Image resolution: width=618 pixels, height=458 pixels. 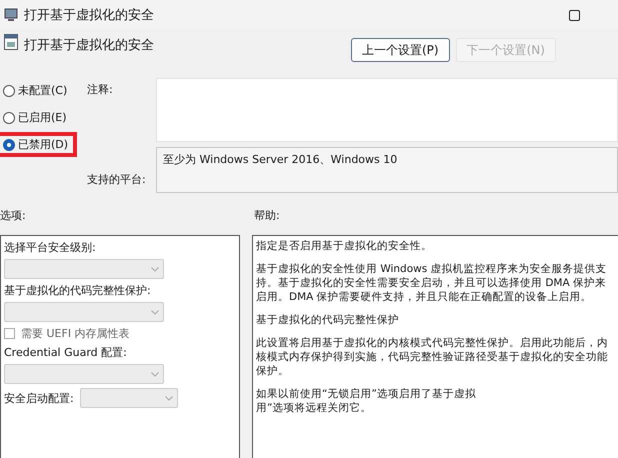 I want to click on help-text-line: 用”选项将远程关闭它。, so click(x=314, y=408).